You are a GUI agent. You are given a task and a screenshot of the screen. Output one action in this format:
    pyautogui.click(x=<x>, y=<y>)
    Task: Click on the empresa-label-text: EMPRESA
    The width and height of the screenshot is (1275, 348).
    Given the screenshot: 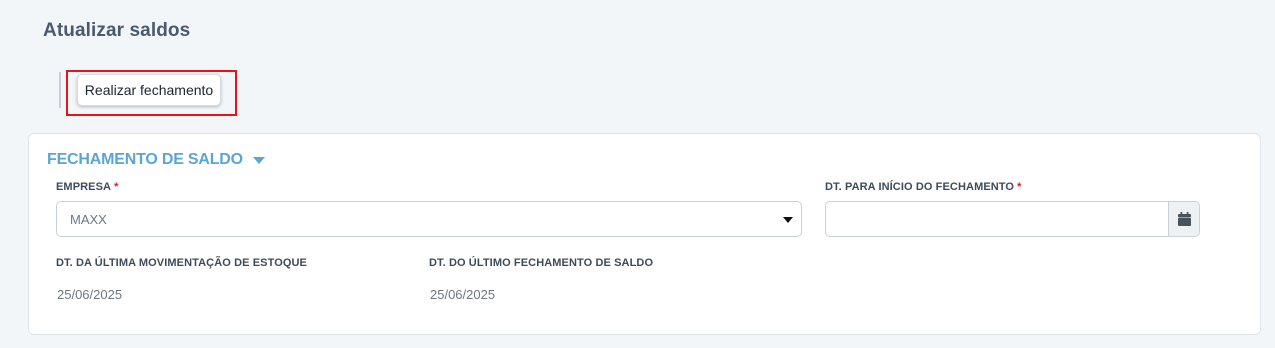 What is the action you would take?
    pyautogui.click(x=84, y=187)
    